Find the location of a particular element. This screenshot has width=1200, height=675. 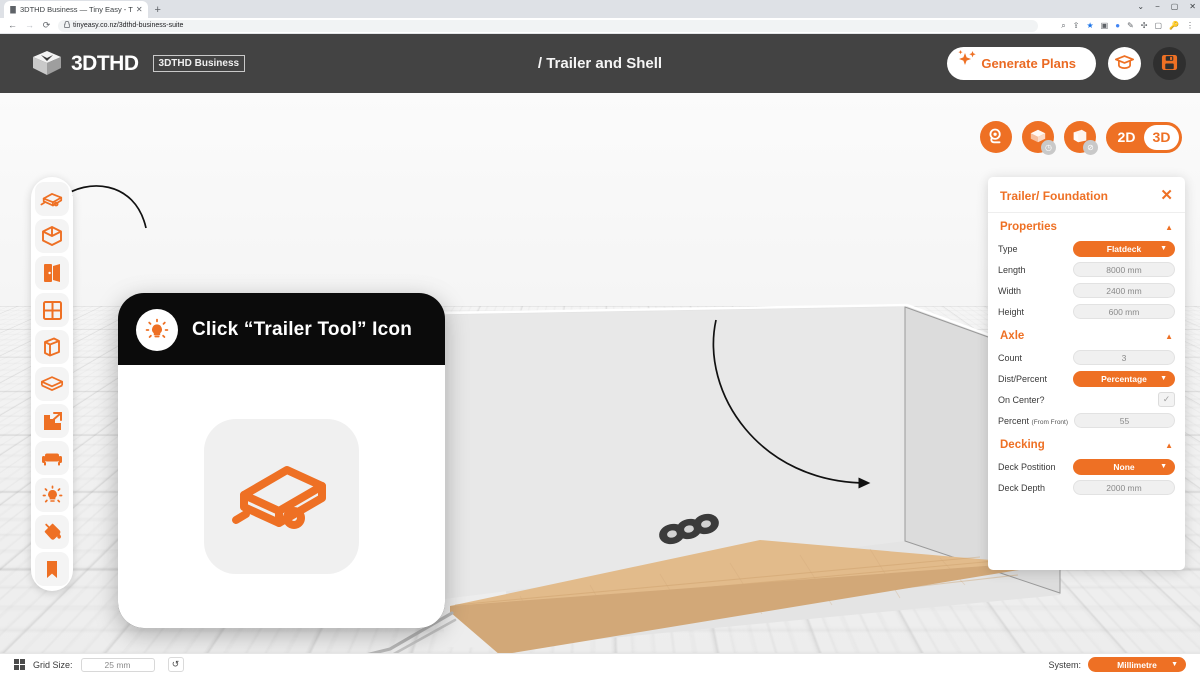

section-header-decking: Decking ▲ is located at coordinates (1086, 443).